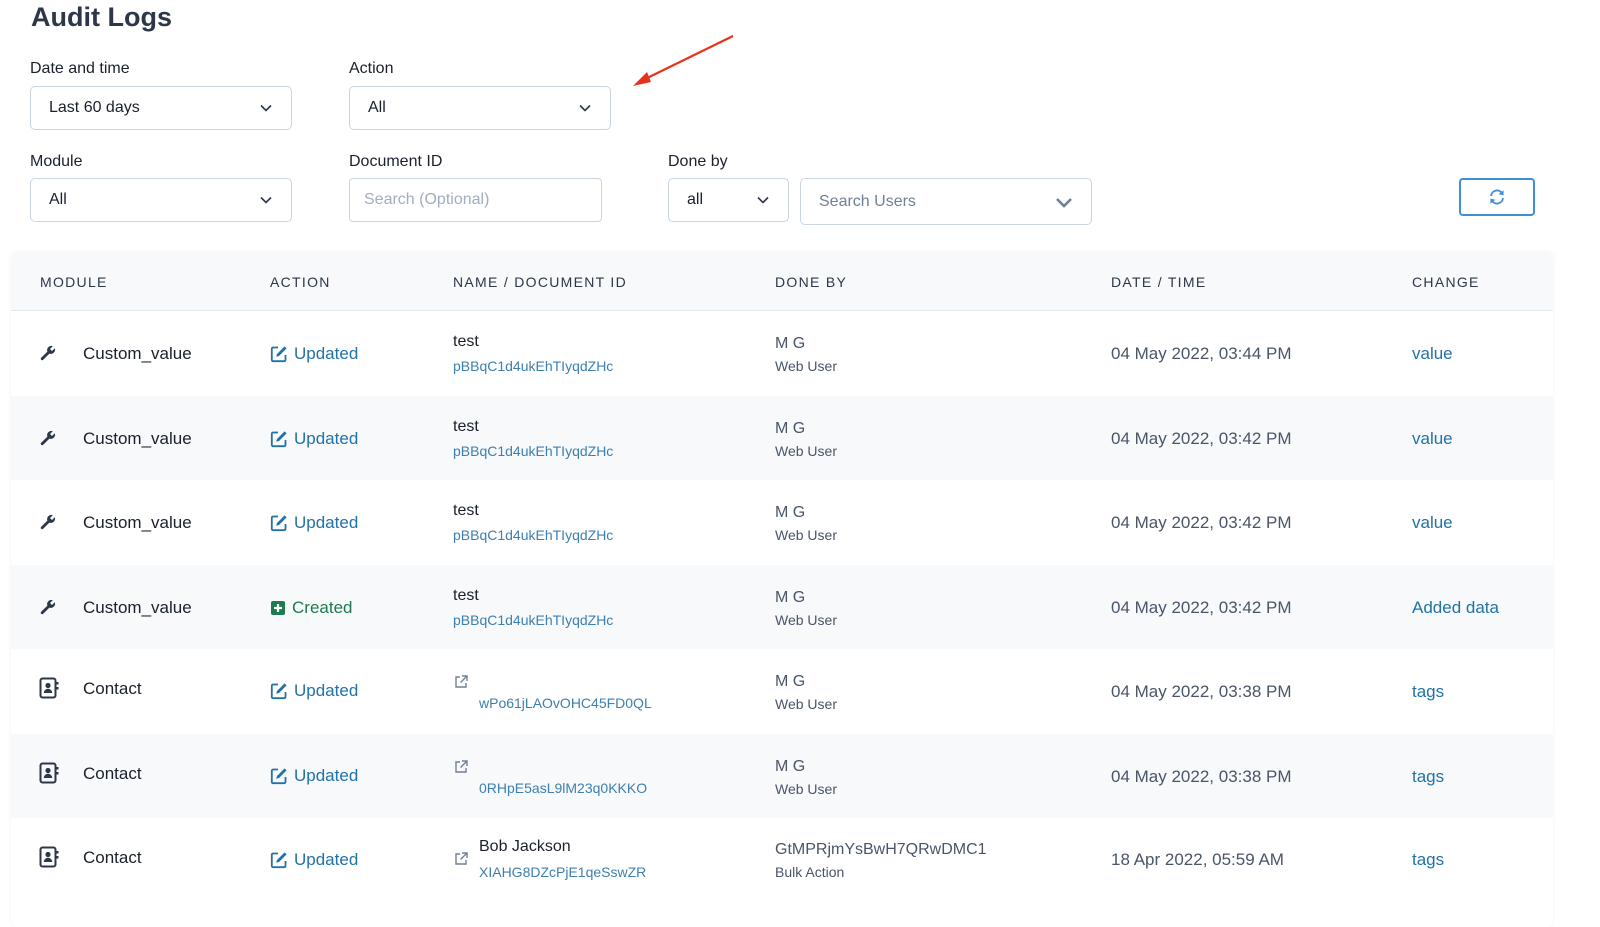  Describe the element at coordinates (56, 161) in the screenshot. I see `module-filter-label: Module` at that location.